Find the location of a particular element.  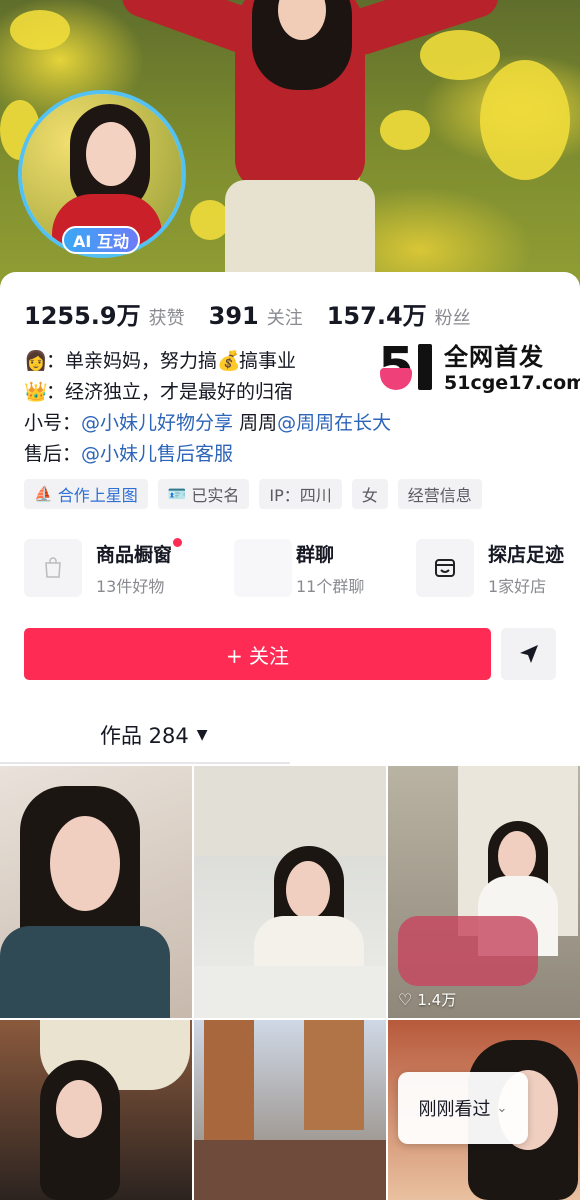

watermark-url: 51cge17.com is located at coordinates (512, 383).